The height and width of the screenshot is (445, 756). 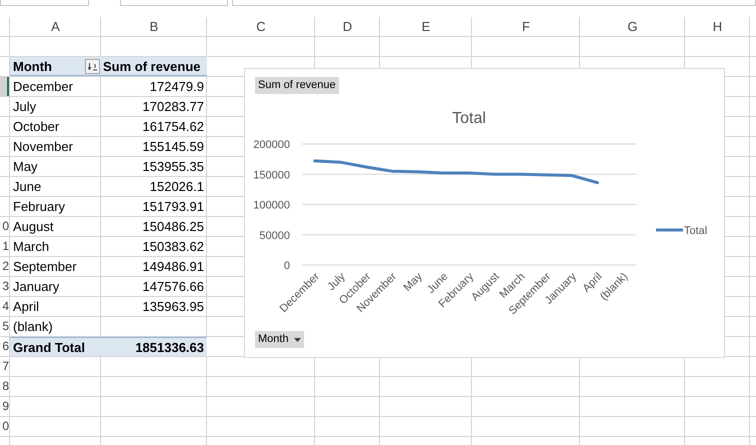 What do you see at coordinates (696, 231) in the screenshot?
I see `legend-label: Total` at bounding box center [696, 231].